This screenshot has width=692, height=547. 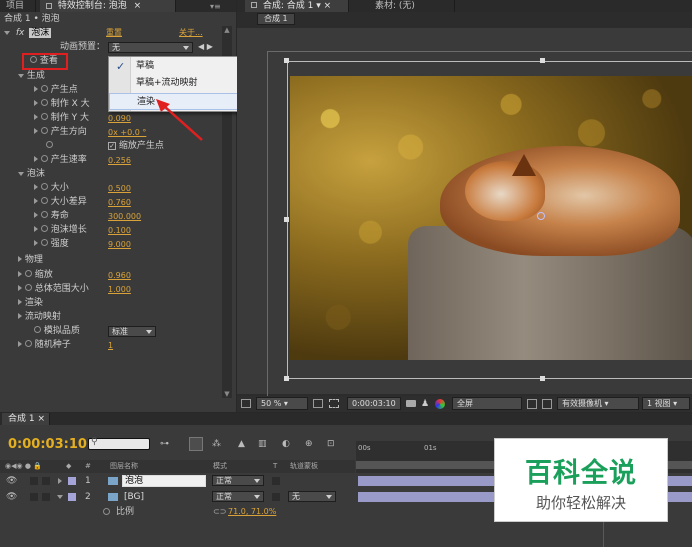 I want to click on live-update-icon, so click(x=196, y=444).